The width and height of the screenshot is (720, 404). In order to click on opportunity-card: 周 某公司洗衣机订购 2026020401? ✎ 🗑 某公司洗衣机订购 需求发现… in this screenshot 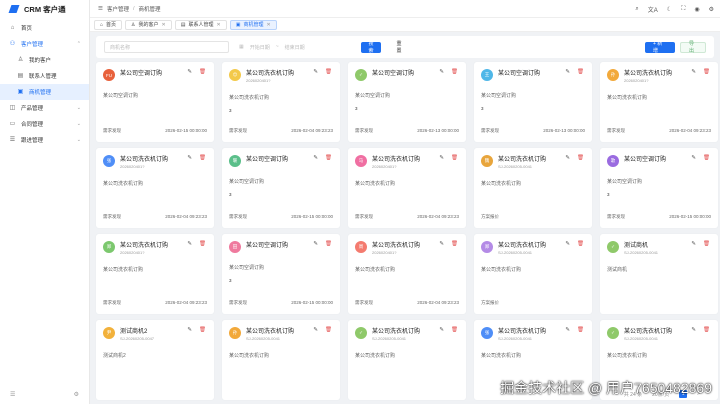, I will do `click(407, 274)`.